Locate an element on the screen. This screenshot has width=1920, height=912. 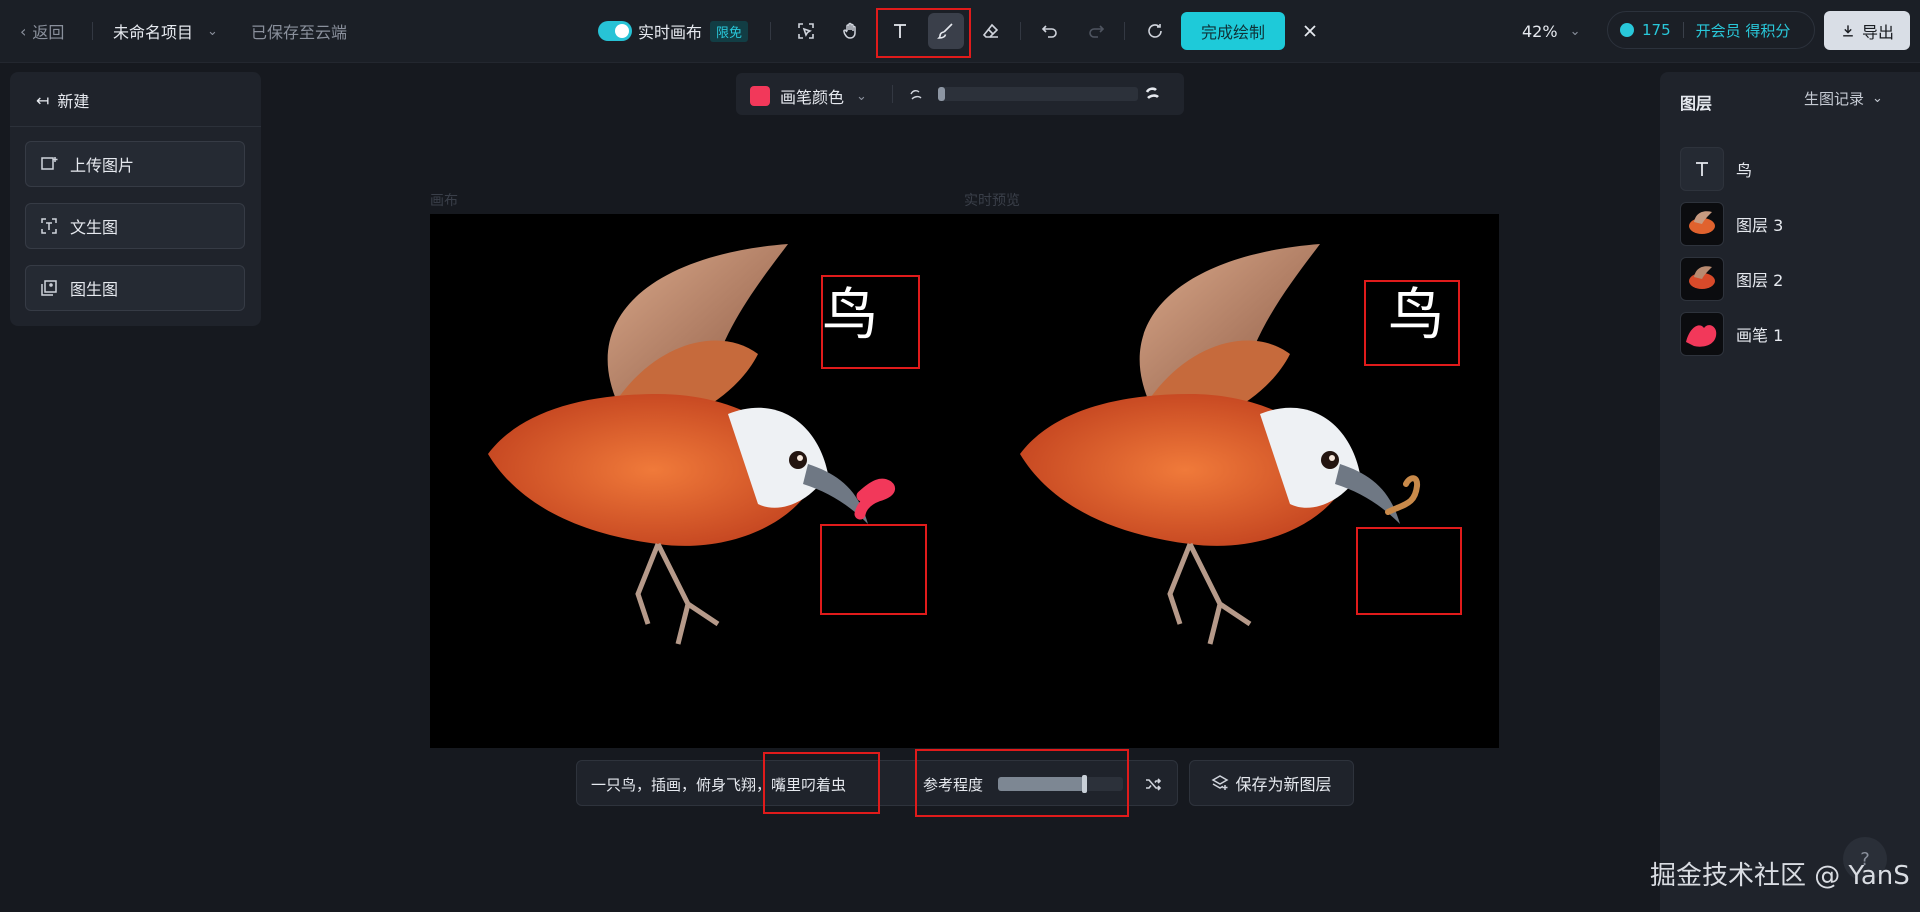
eraser-icon is located at coordinates (990, 30).